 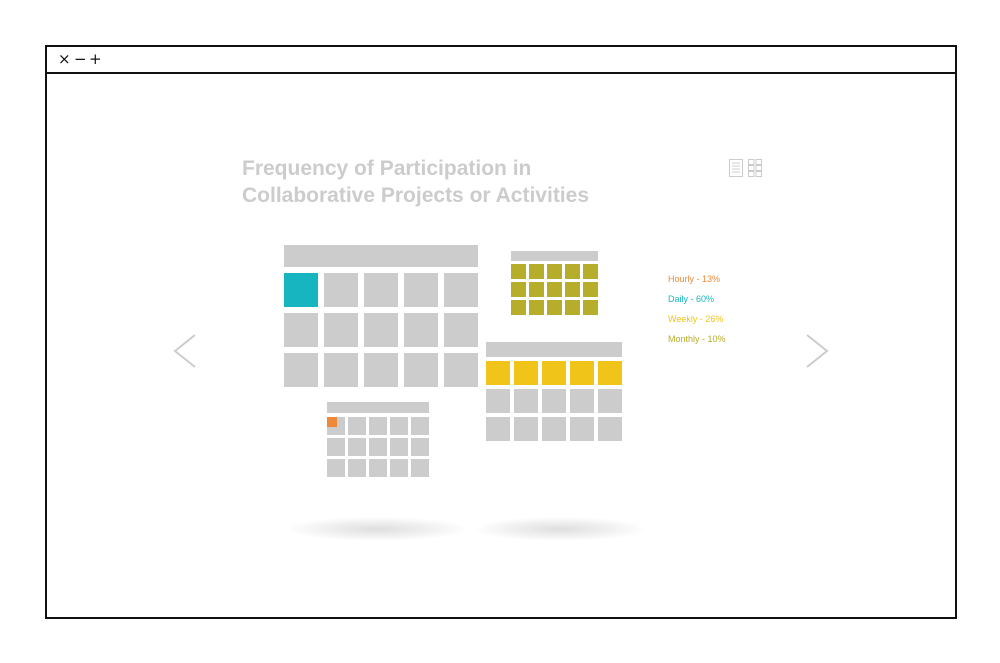 I want to click on calendar-header-hourly, so click(x=378, y=407).